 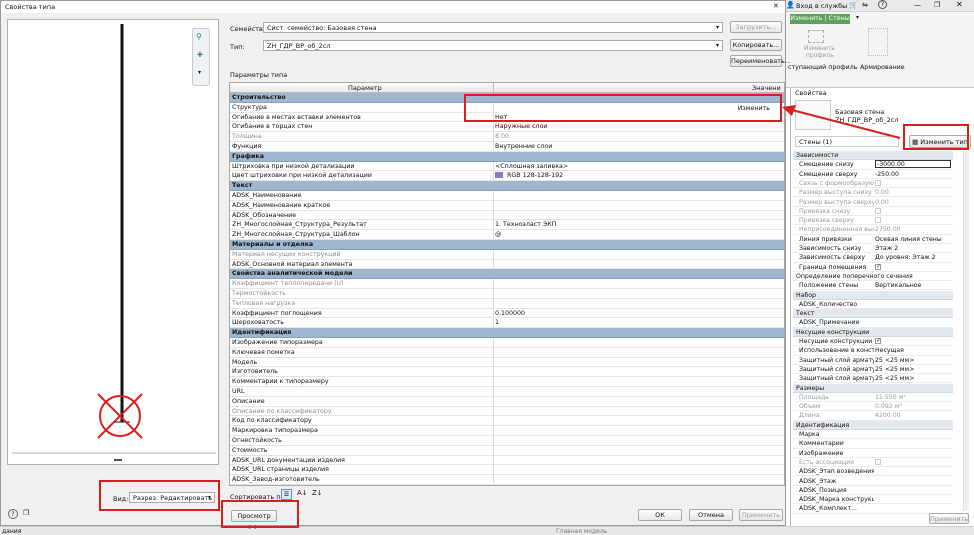 I want to click on param-row: Функция Внутренние слои, so click(x=507, y=147).